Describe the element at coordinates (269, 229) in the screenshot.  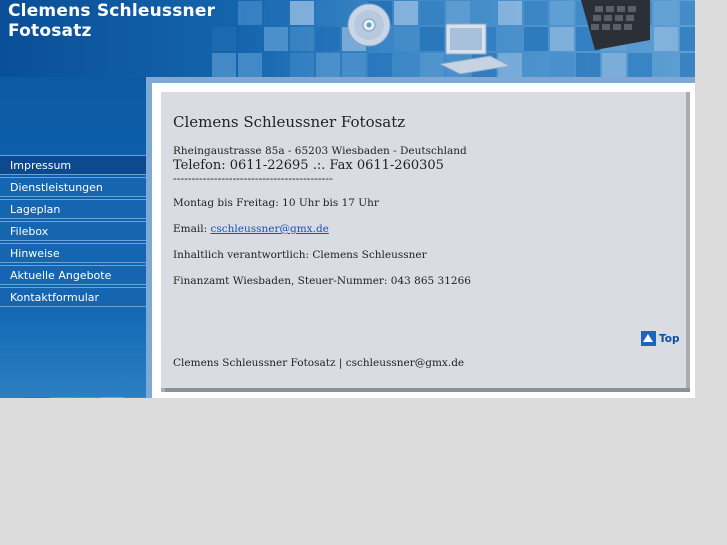
I see `email-link: cschleussner@gmx.de` at that location.